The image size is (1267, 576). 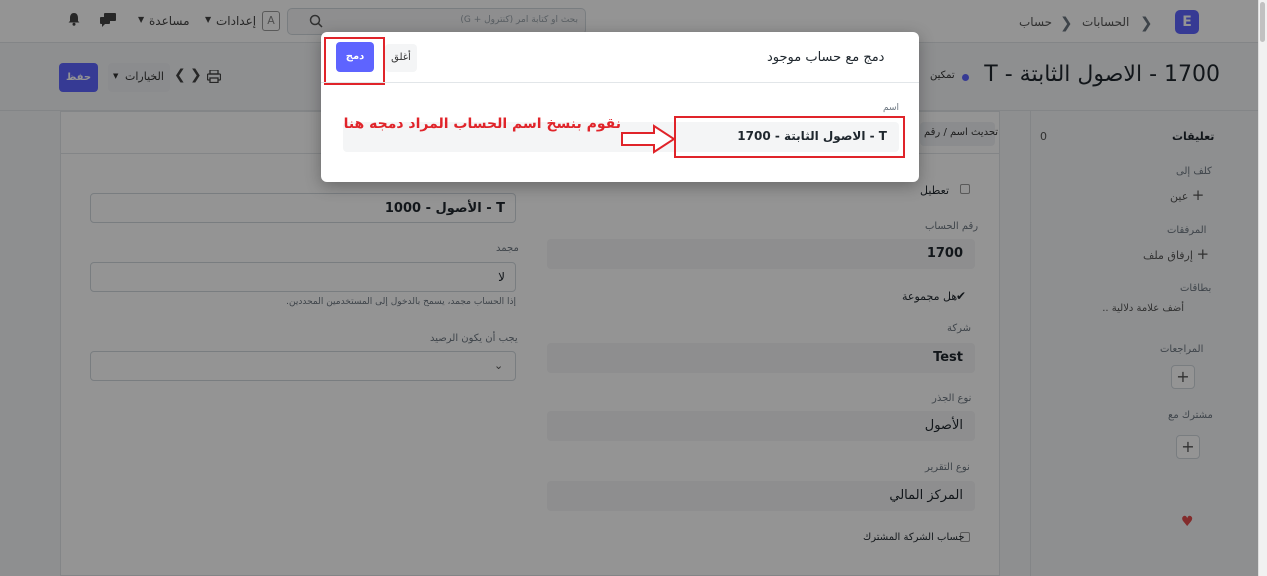 What do you see at coordinates (891, 108) in the screenshot?
I see `name-label: اسم` at bounding box center [891, 108].